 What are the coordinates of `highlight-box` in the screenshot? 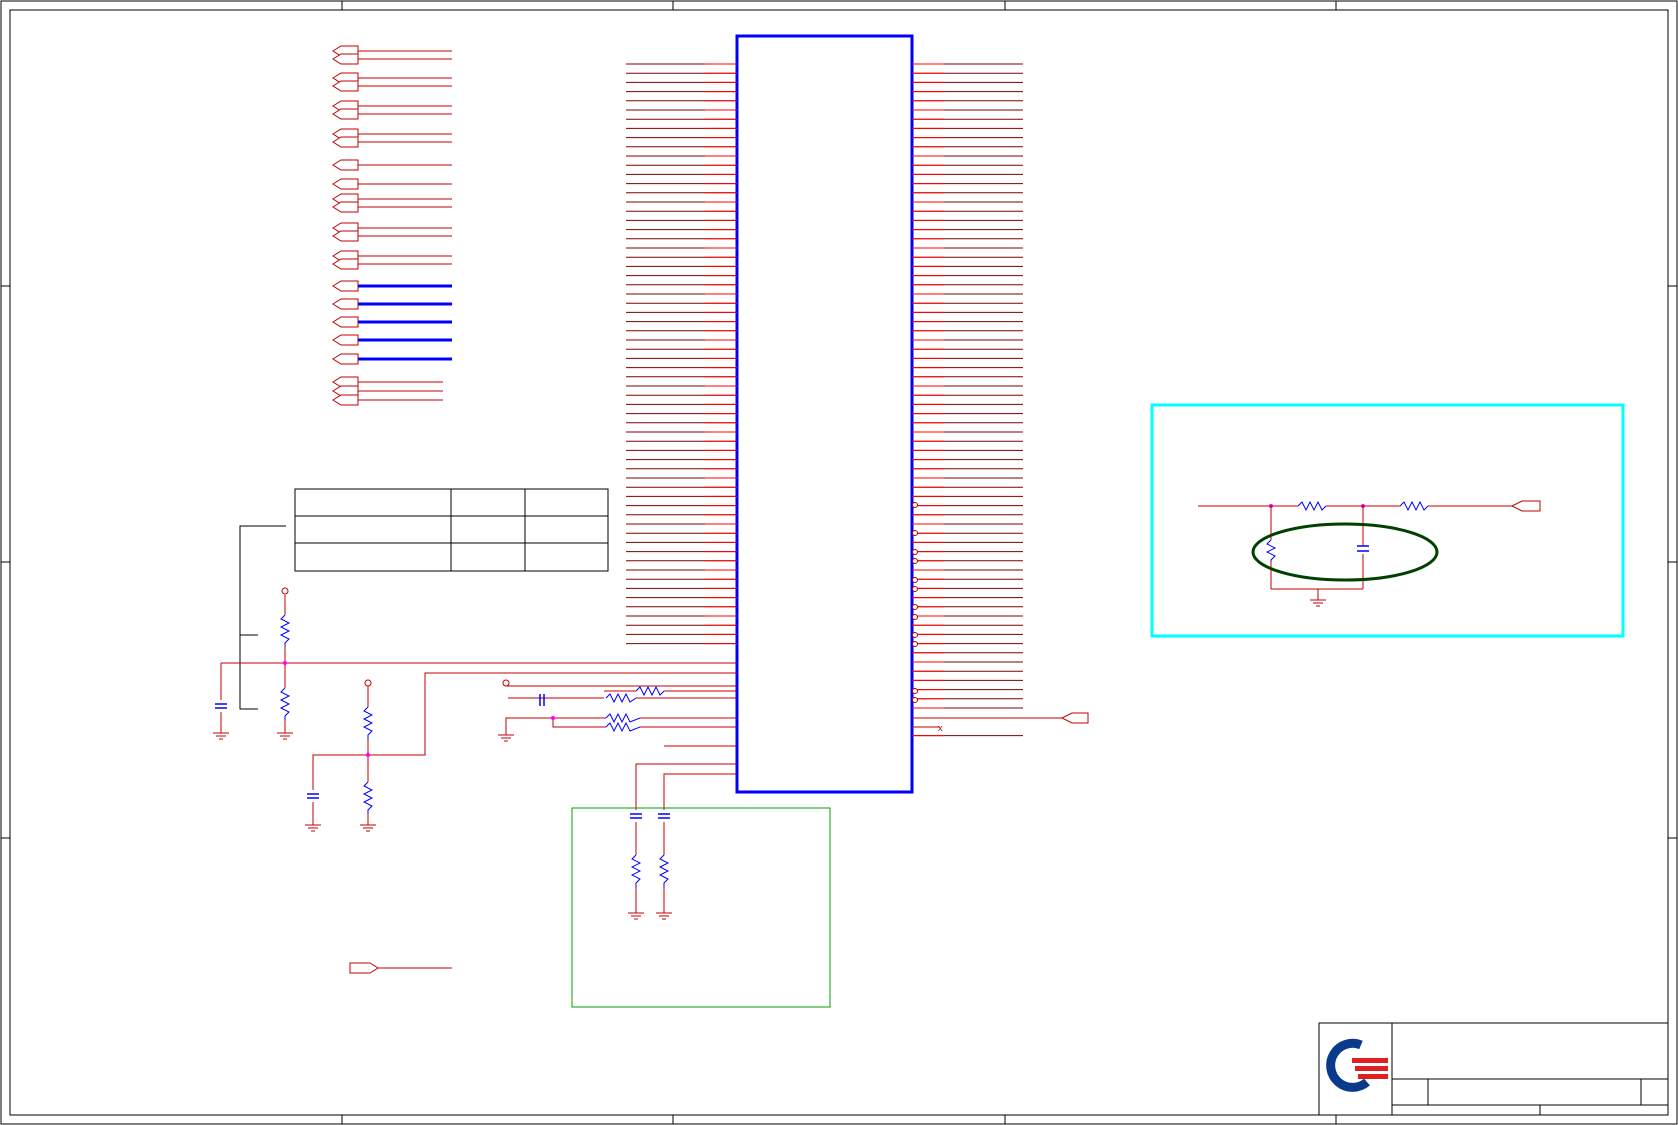 It's located at (1387, 520).